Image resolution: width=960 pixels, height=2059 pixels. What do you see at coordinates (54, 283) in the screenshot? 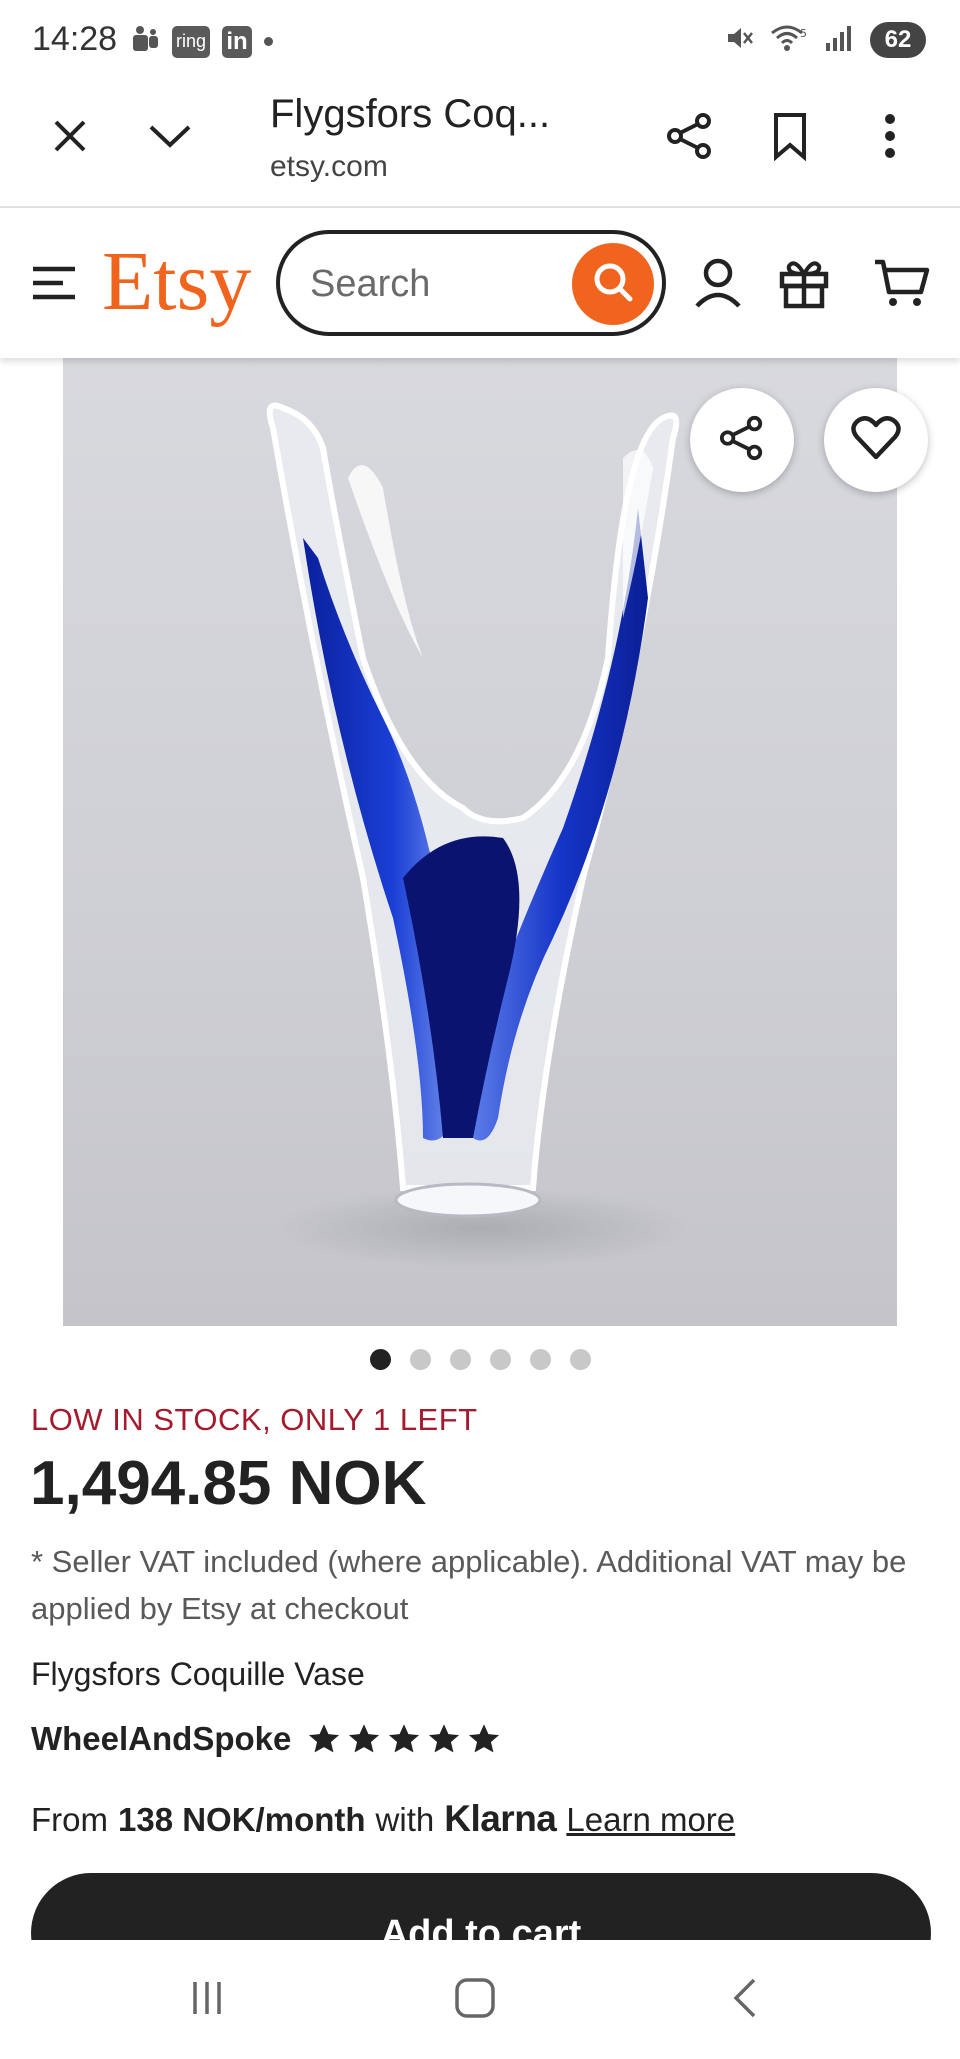
I see `menu-icon` at bounding box center [54, 283].